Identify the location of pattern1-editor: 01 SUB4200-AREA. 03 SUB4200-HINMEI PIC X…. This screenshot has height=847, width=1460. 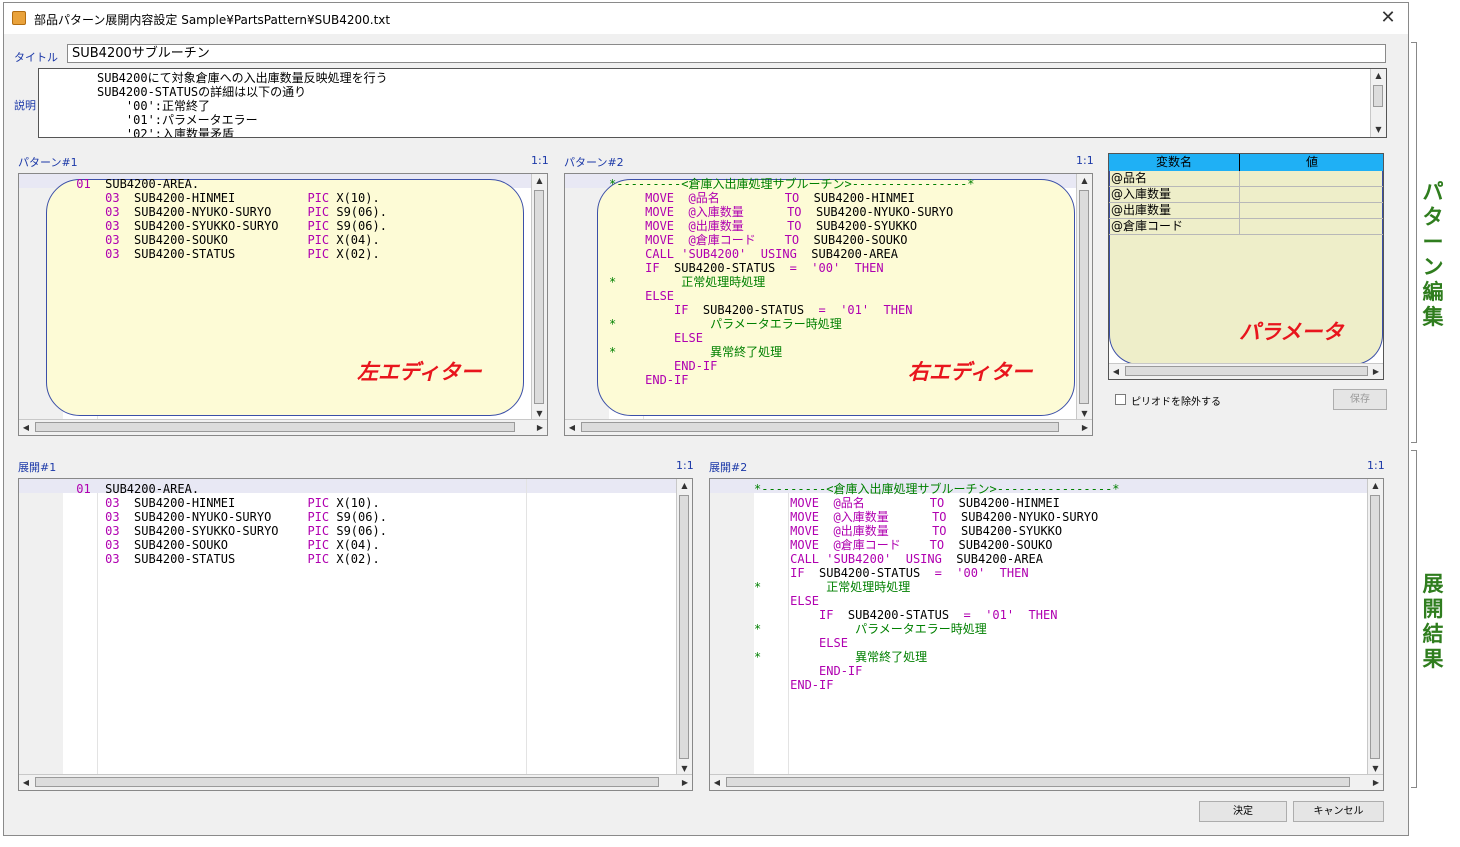
(283, 304).